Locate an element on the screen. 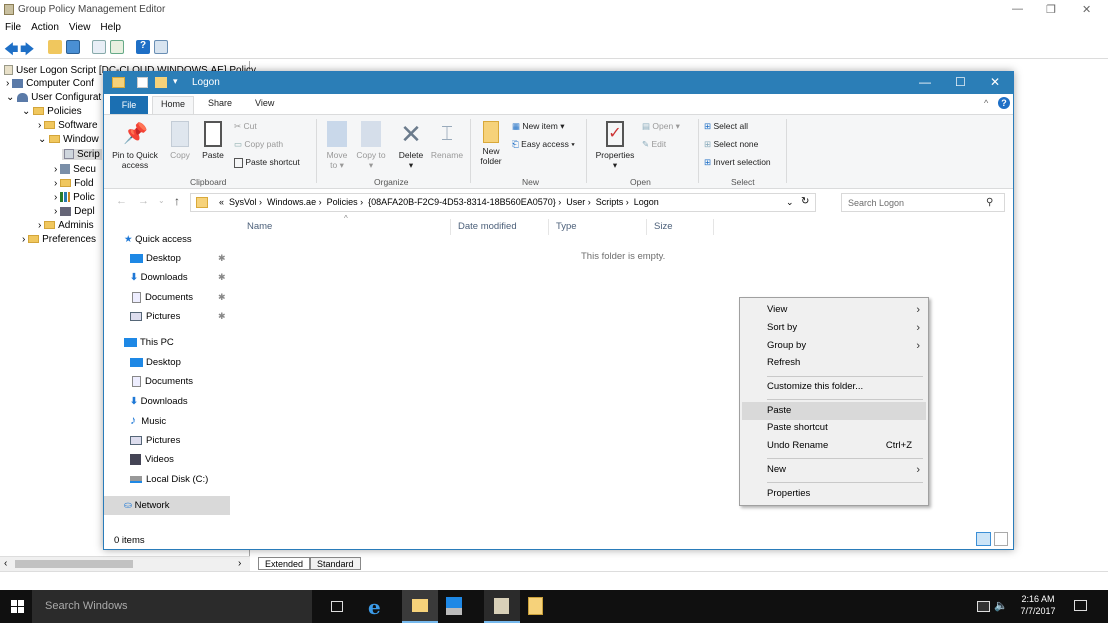 The height and width of the screenshot is (623, 1108). tree-policies: ⌄ Policies is located at coordinates (52, 111).